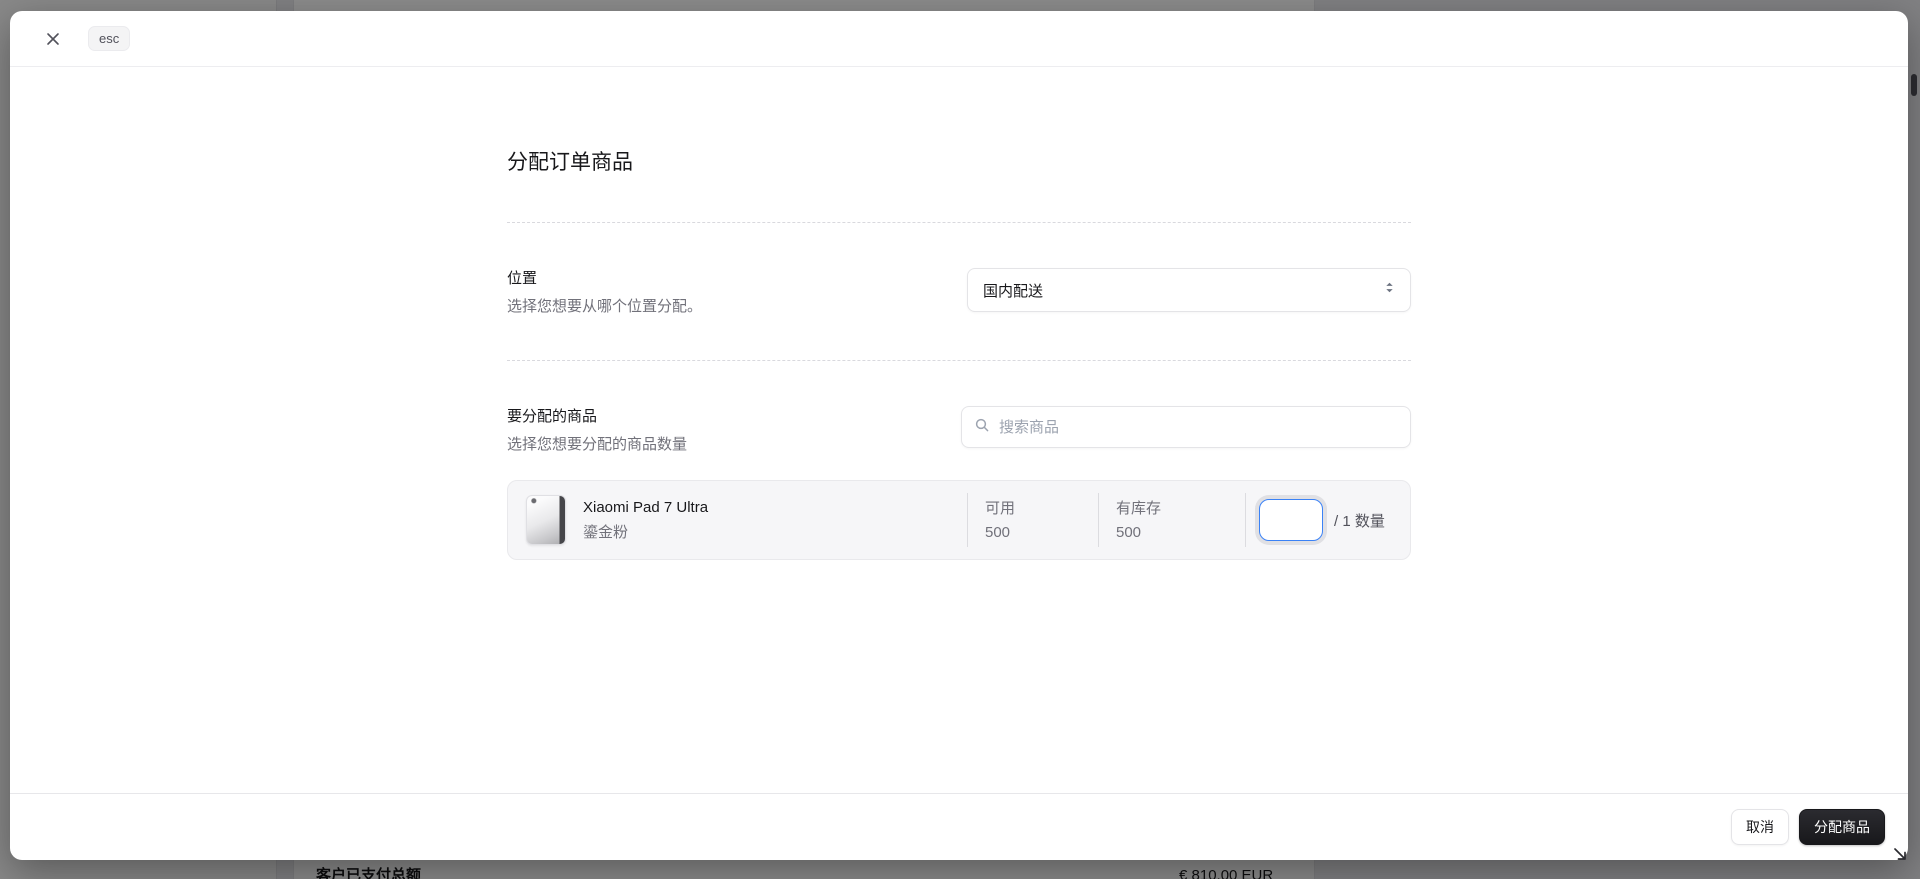  Describe the element at coordinates (1760, 827) in the screenshot. I see `cancel-button: 取消` at that location.